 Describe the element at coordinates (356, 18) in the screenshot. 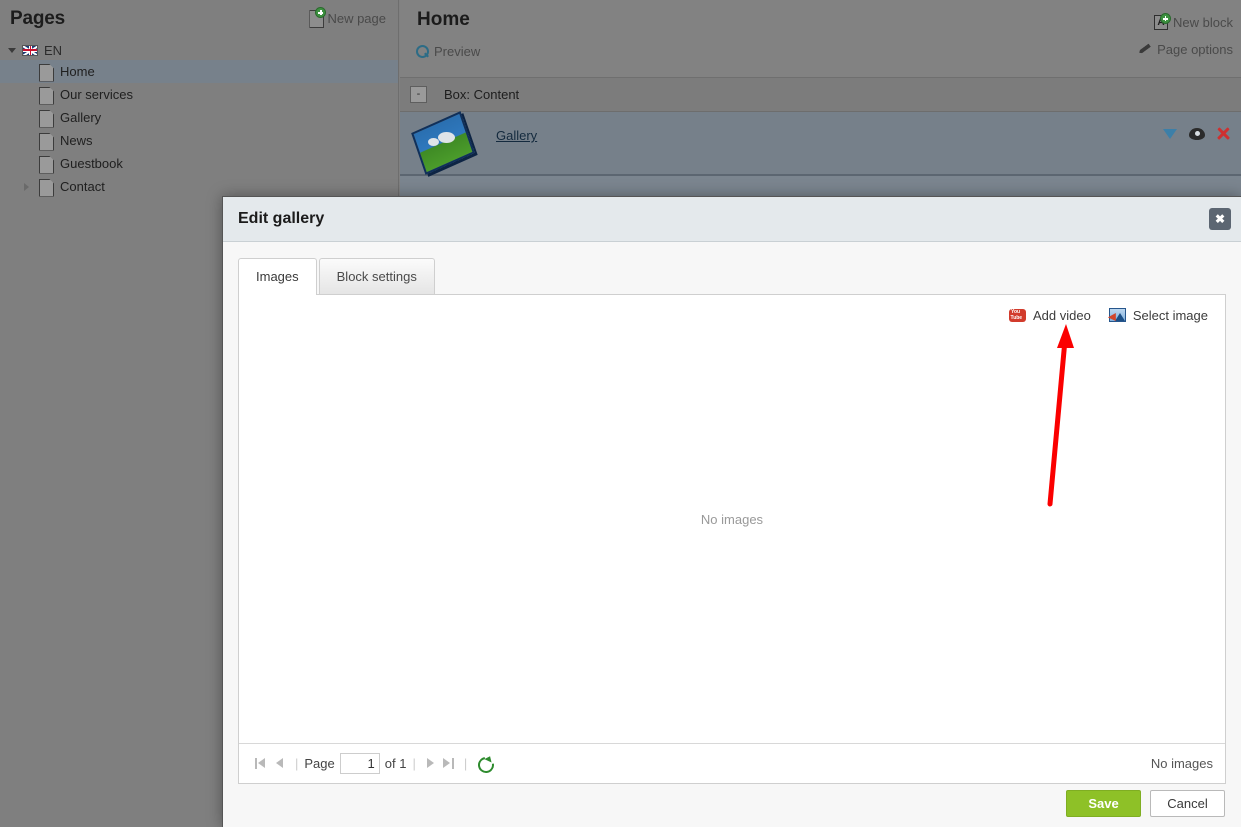

I see `new-page-label: New page` at that location.